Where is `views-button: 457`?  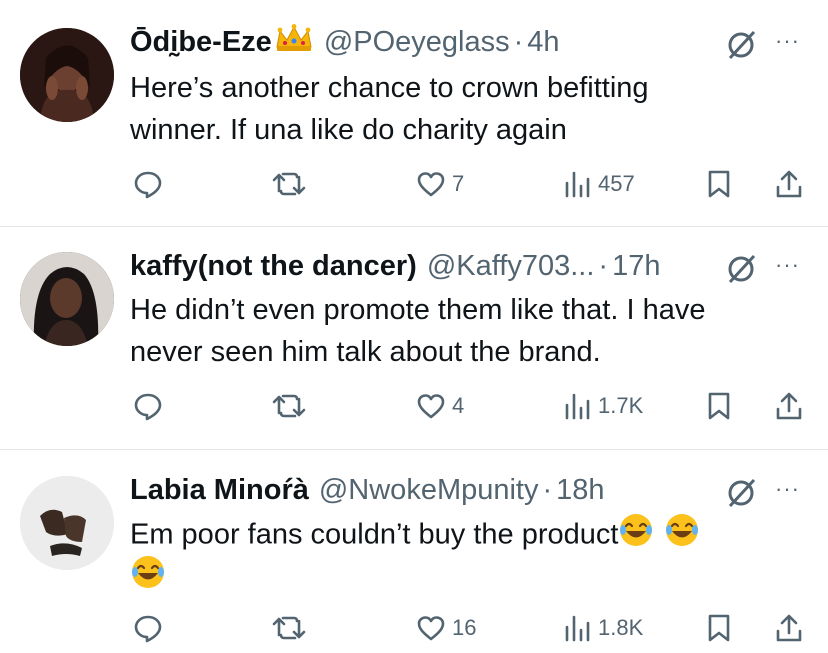 views-button: 457 is located at coordinates (598, 184).